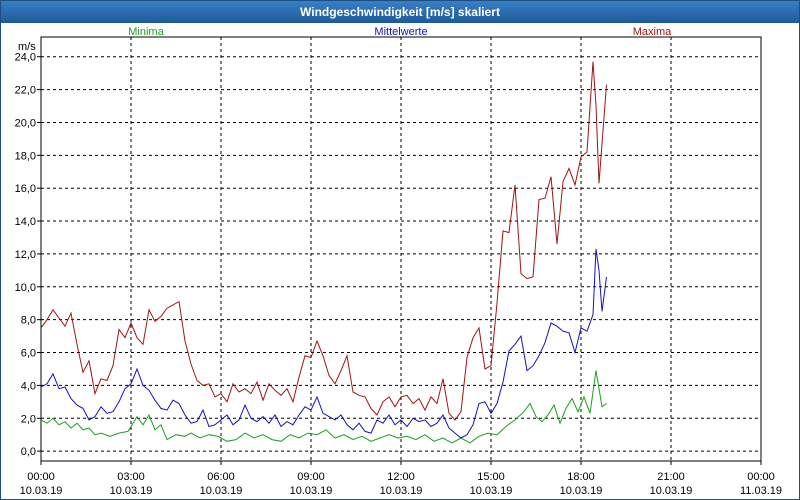 This screenshot has width=800, height=500. I want to click on y-tick-label: 6,0, so click(28, 354).